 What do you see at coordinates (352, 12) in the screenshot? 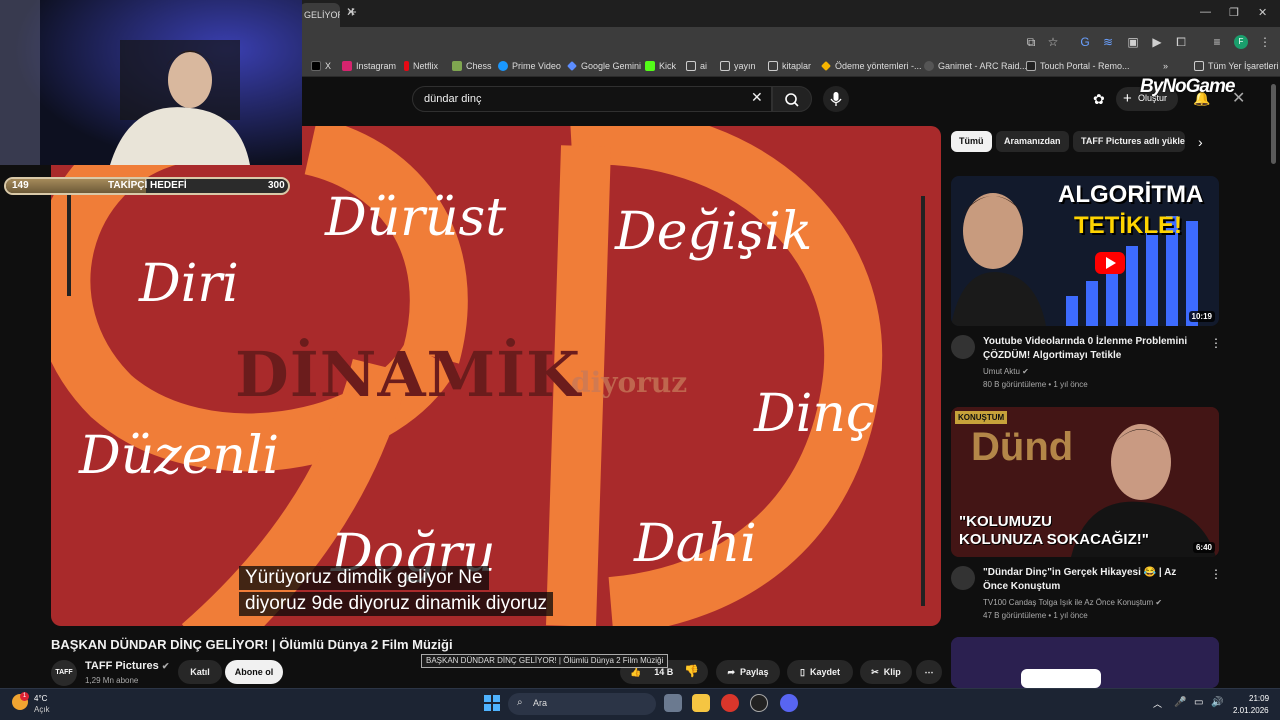
I see `new-tab-icon: +` at bounding box center [352, 12].